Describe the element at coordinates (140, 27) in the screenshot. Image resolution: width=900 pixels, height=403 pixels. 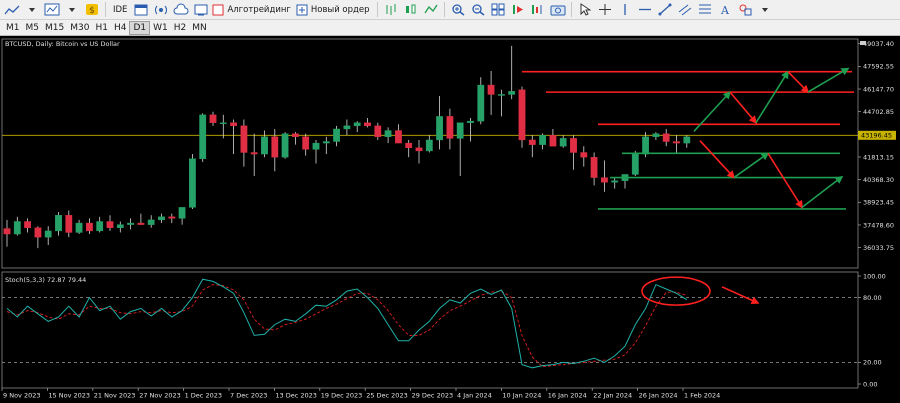
I see `timeframe-d1: D1` at that location.